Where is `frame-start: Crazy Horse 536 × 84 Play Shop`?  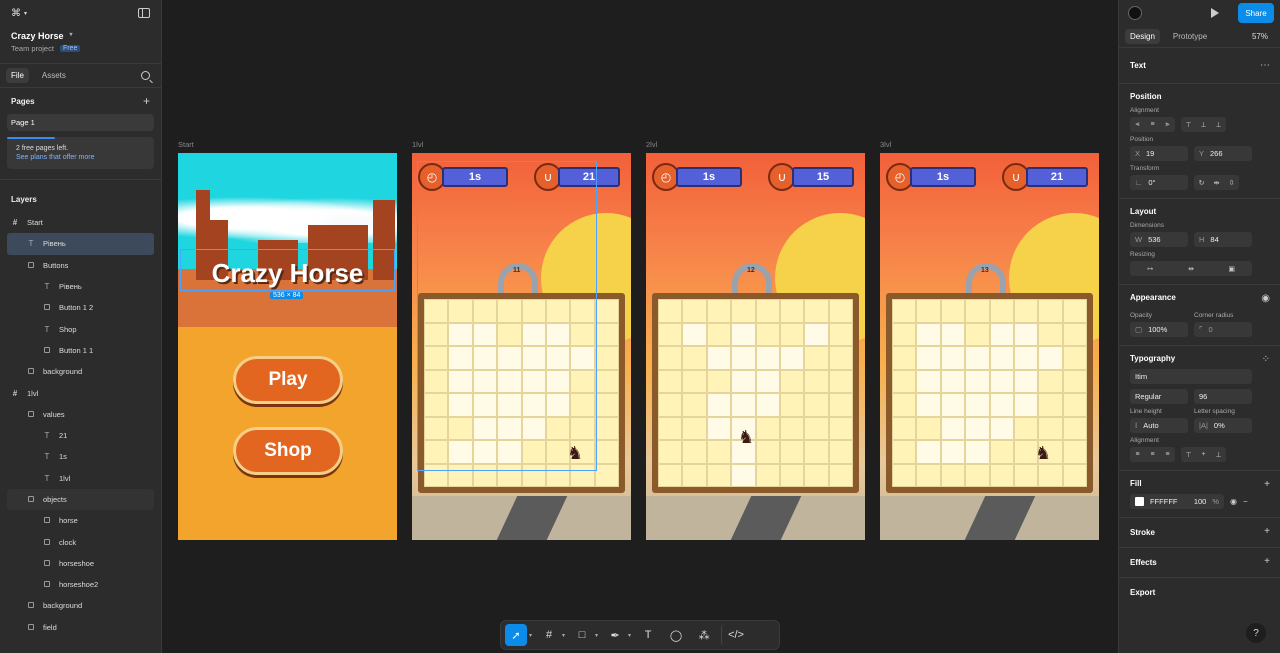 frame-start: Crazy Horse 536 × 84 Play Shop is located at coordinates (287, 346).